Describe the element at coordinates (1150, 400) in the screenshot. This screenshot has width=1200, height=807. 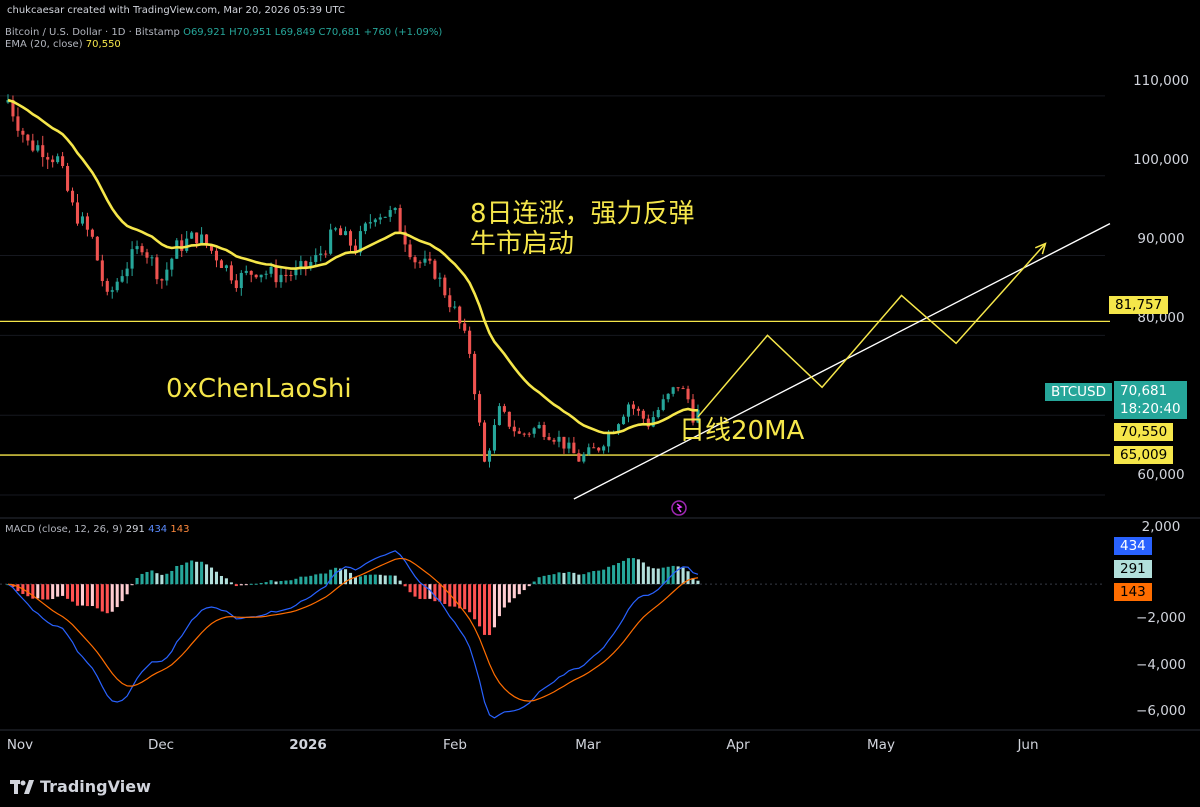
I see `last-price-tag: 70,681 18:20:40` at that location.